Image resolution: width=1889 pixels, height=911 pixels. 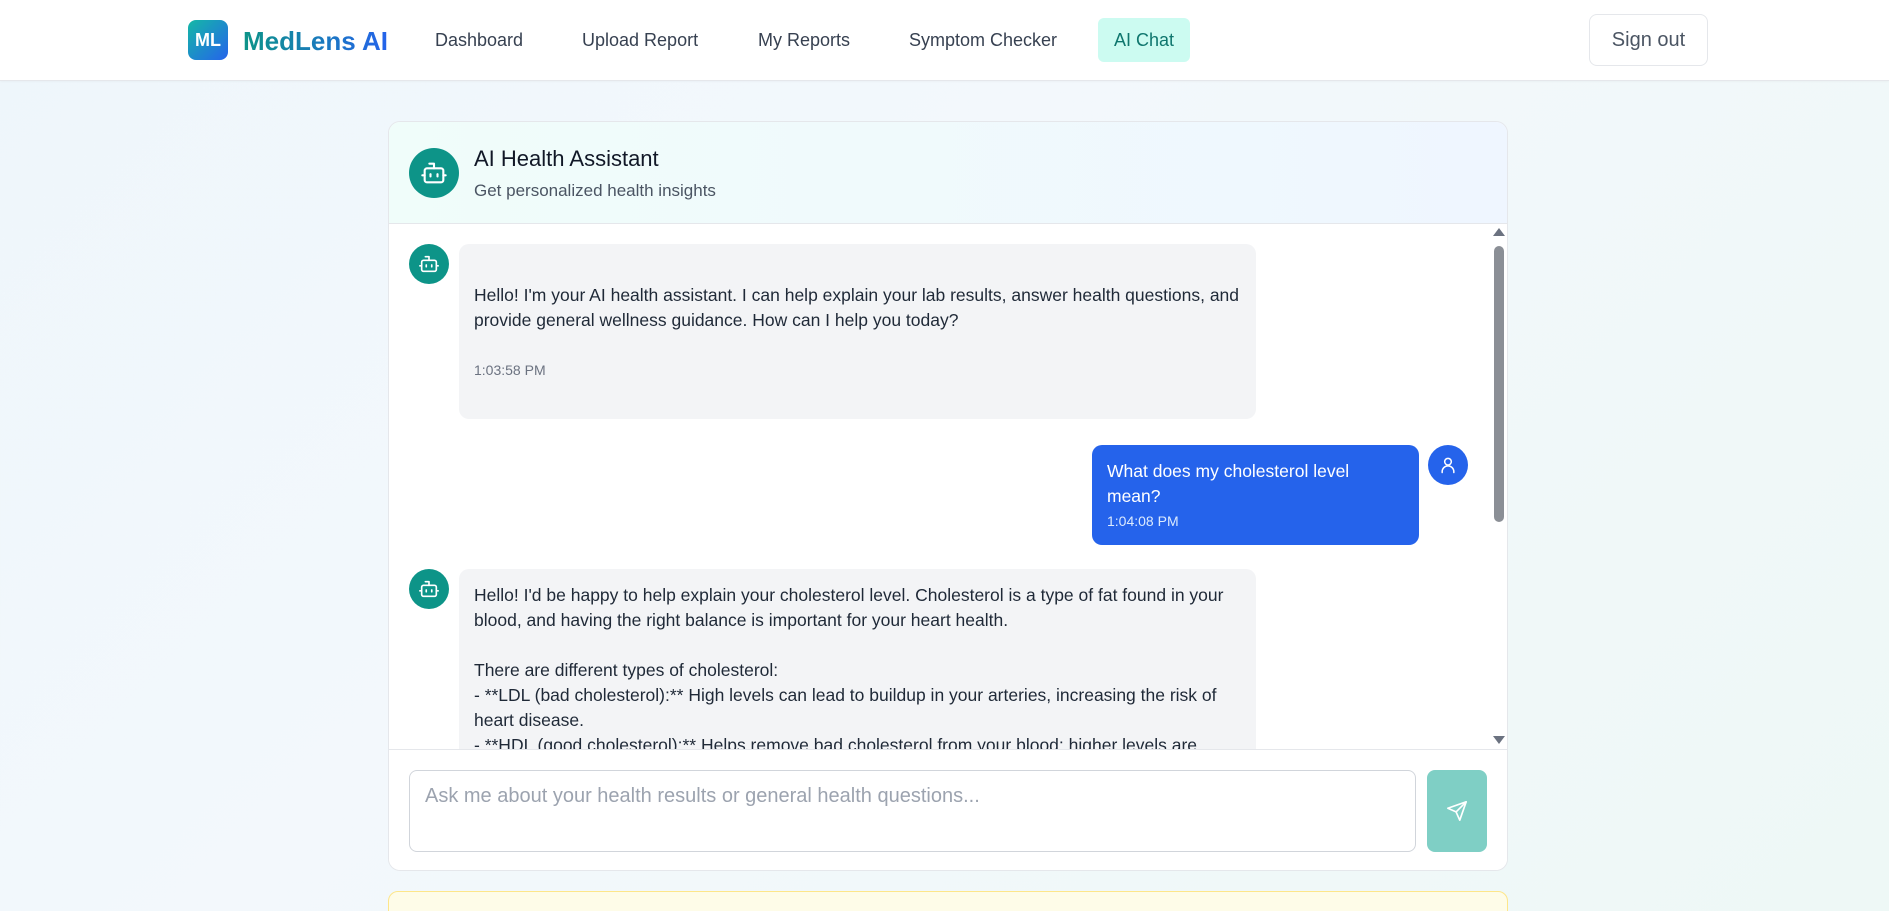 I want to click on send-button, so click(x=1457, y=811).